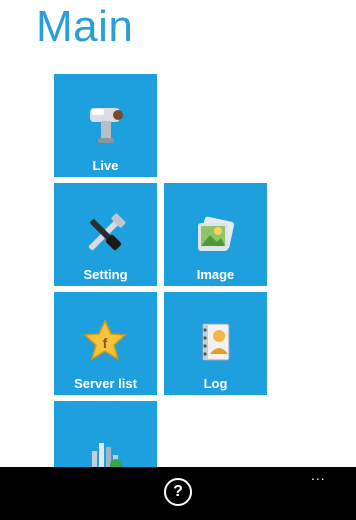  I want to click on tile-image-label: Image, so click(215, 274).